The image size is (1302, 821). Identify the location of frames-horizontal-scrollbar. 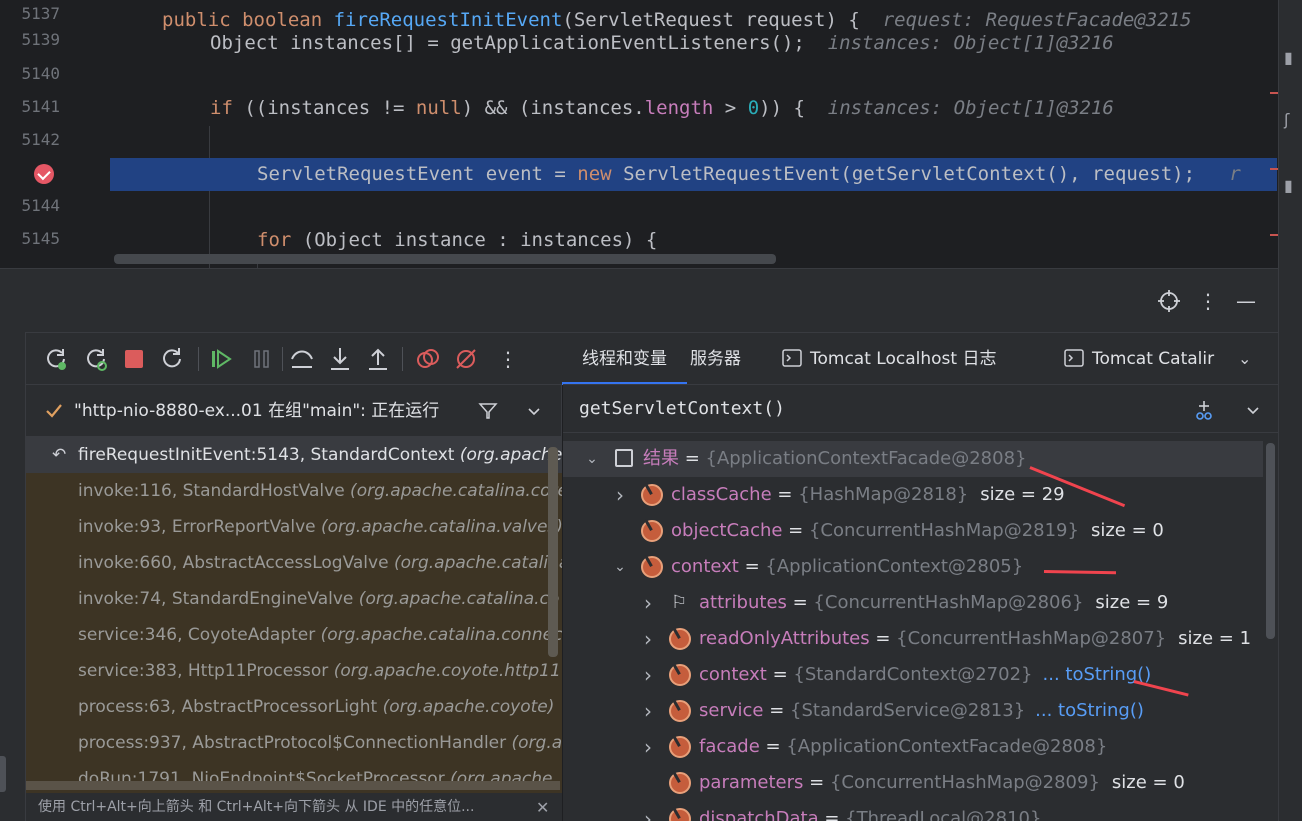
(293, 785).